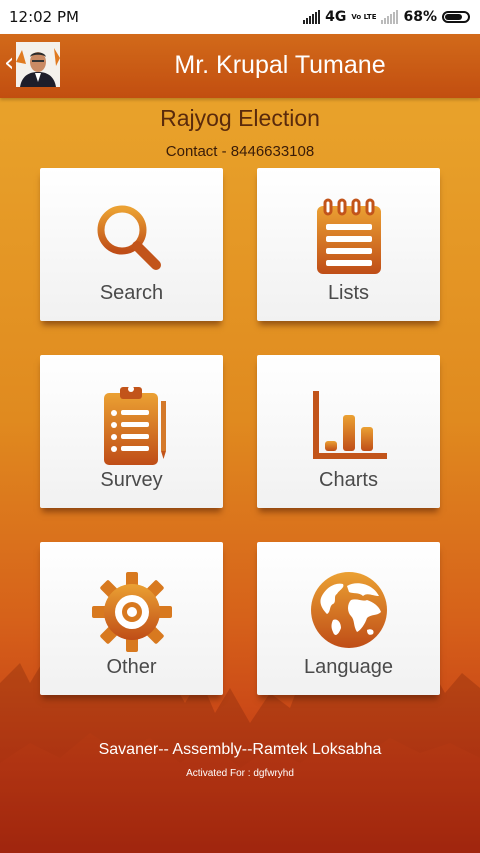 Image resolution: width=480 pixels, height=853 pixels. I want to click on language-tile-label: Language, so click(348, 667).